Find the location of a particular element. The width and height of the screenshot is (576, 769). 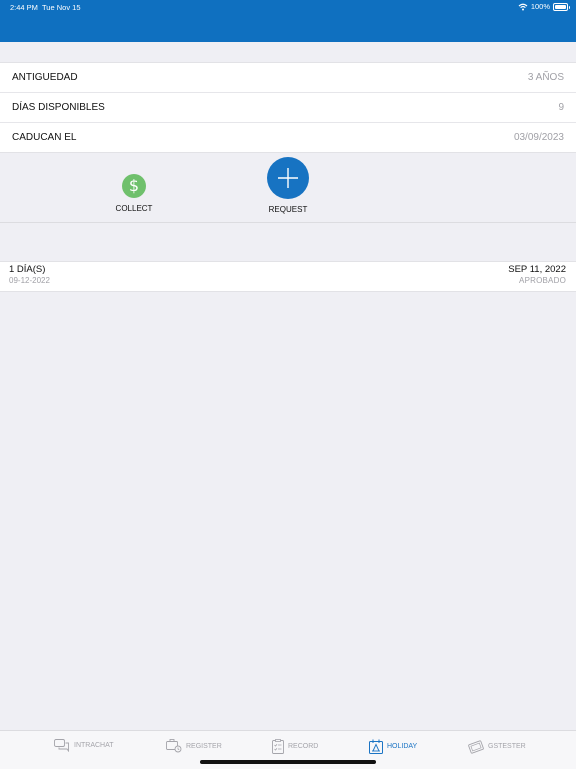

chat-icon is located at coordinates (61, 745).